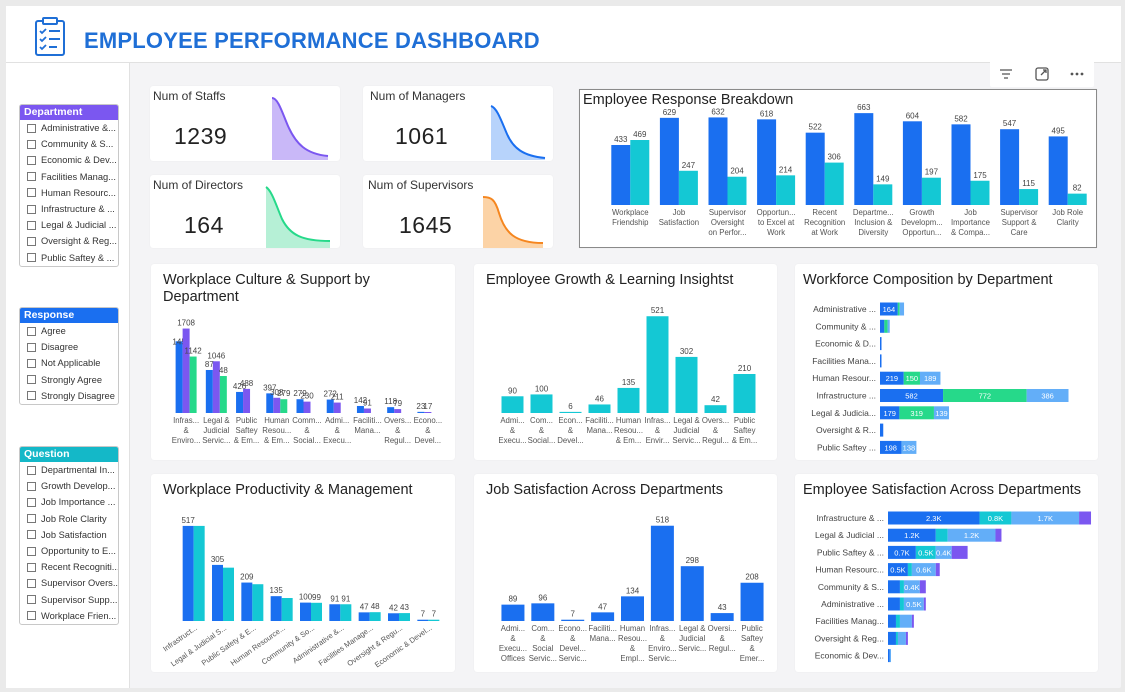 The width and height of the screenshot is (1125, 692). What do you see at coordinates (1028, 183) in the screenshot?
I see `data-label: 115` at bounding box center [1028, 183].